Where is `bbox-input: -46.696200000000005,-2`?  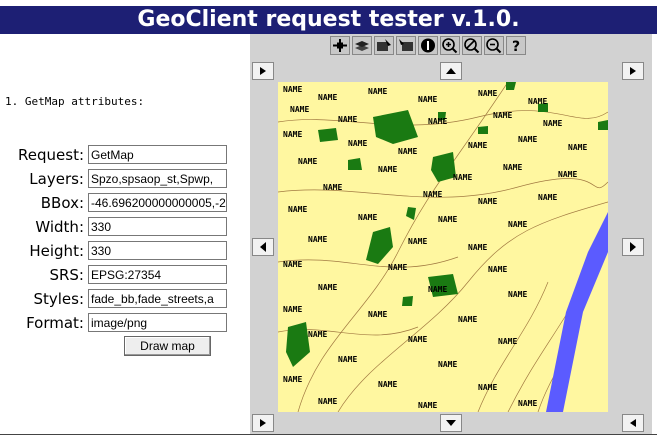 bbox-input: -46.696200000000005,-2 is located at coordinates (157, 202).